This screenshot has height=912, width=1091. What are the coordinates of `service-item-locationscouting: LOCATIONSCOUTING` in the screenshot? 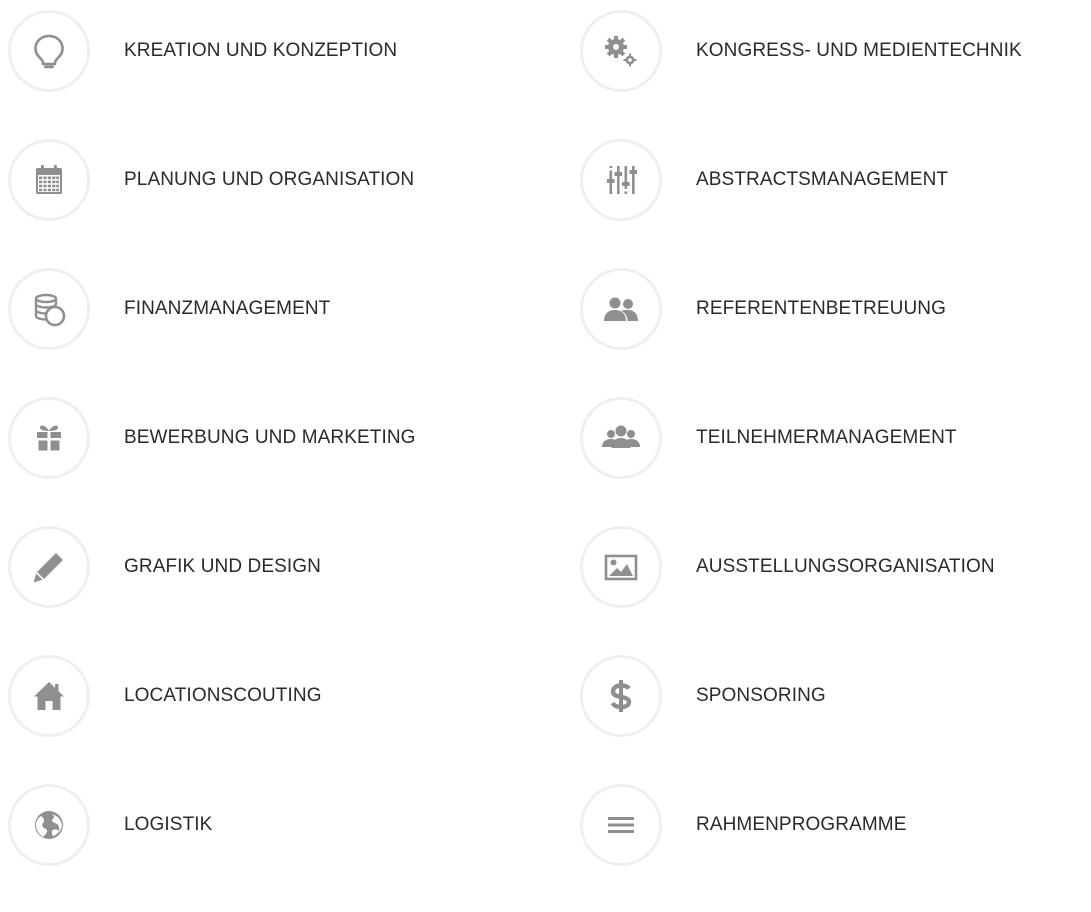 It's located at (258, 696).